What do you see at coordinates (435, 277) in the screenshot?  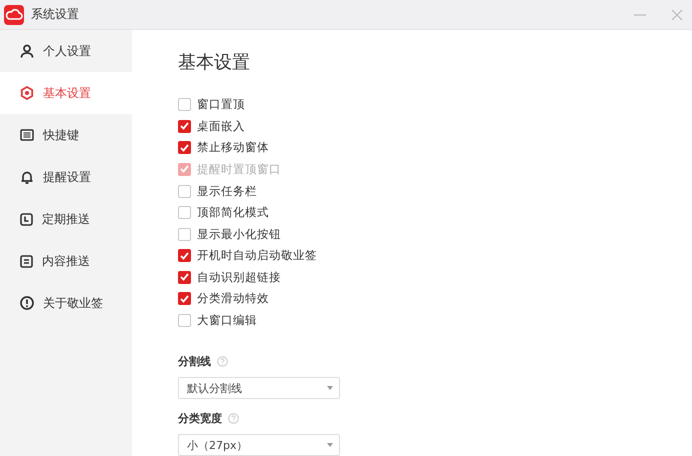 I see `checkbox-option: 自动识别超链接` at bounding box center [435, 277].